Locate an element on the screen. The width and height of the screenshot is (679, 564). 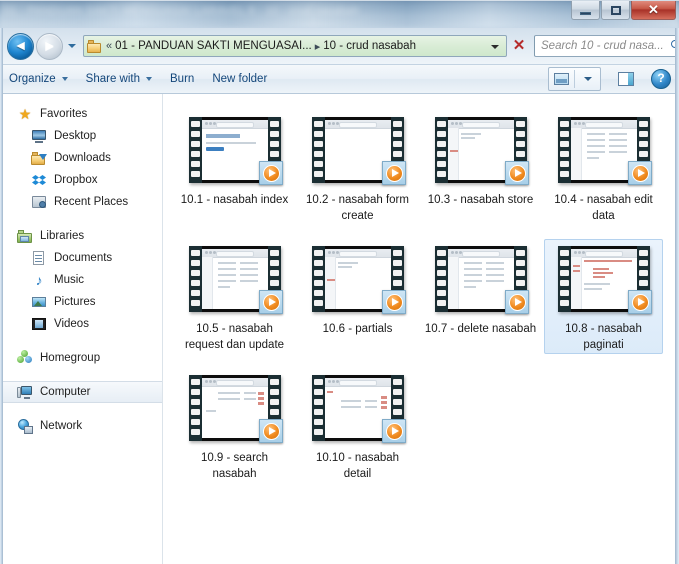
back-button: ◄ is located at coordinates (20, 46).